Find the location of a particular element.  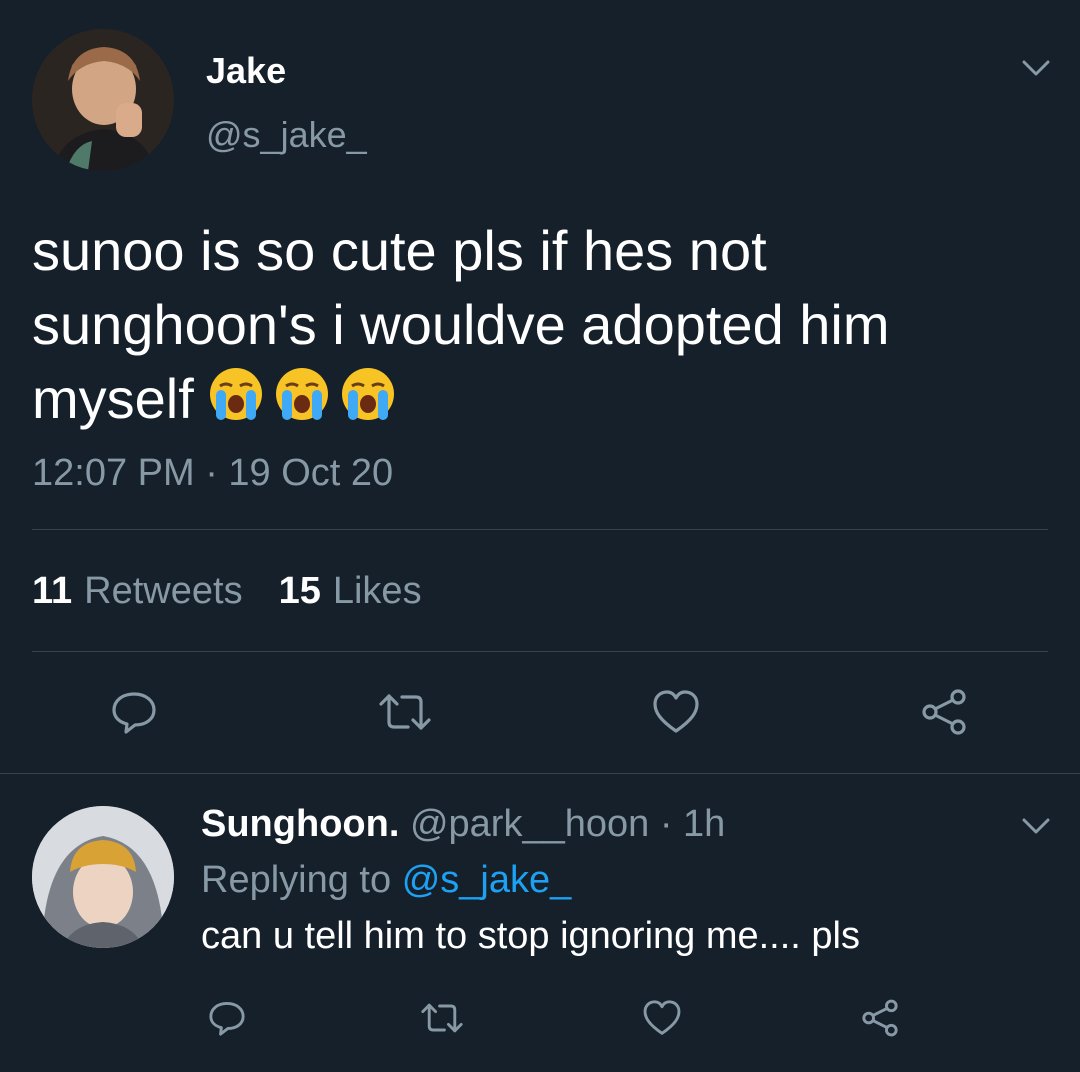

share-button is located at coordinates (944, 712).